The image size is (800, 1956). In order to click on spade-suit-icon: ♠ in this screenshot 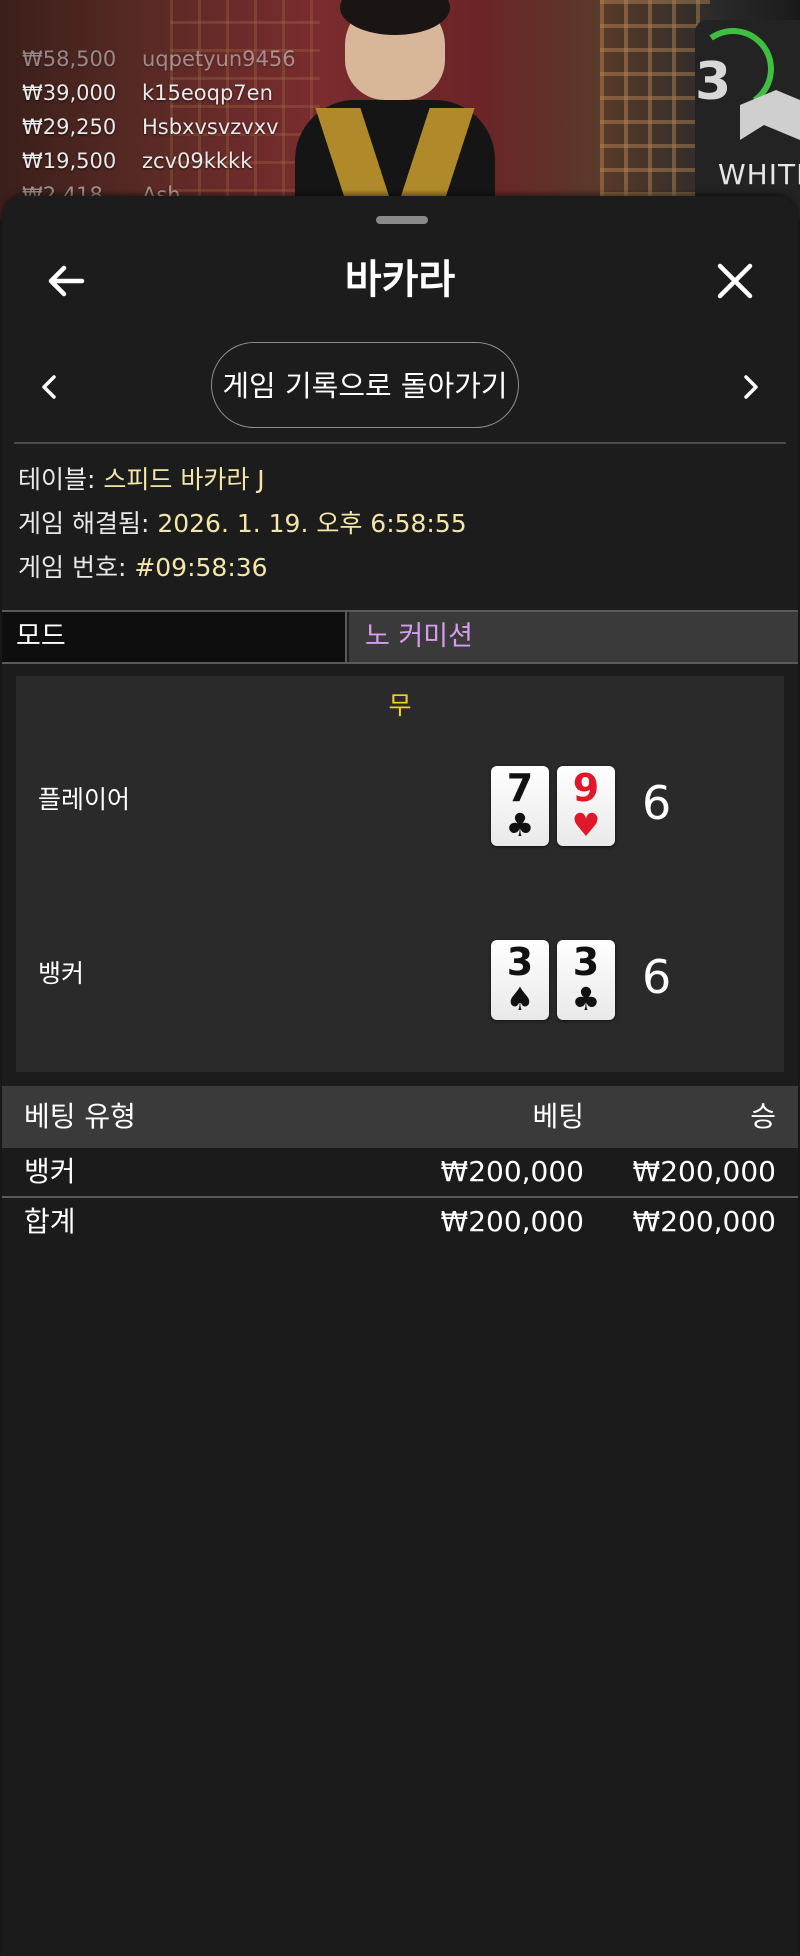, I will do `click(520, 999)`.